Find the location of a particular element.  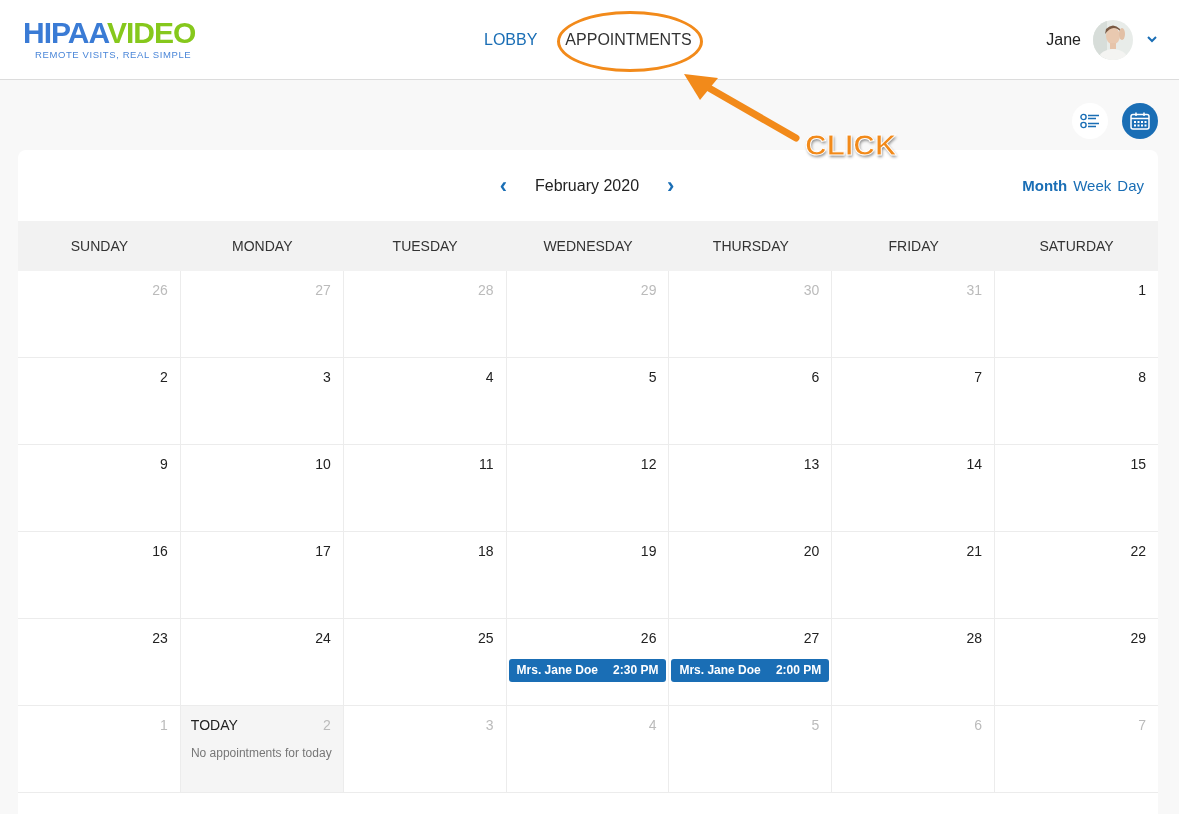

weekday-header: SUNDAY is located at coordinates (99, 246).